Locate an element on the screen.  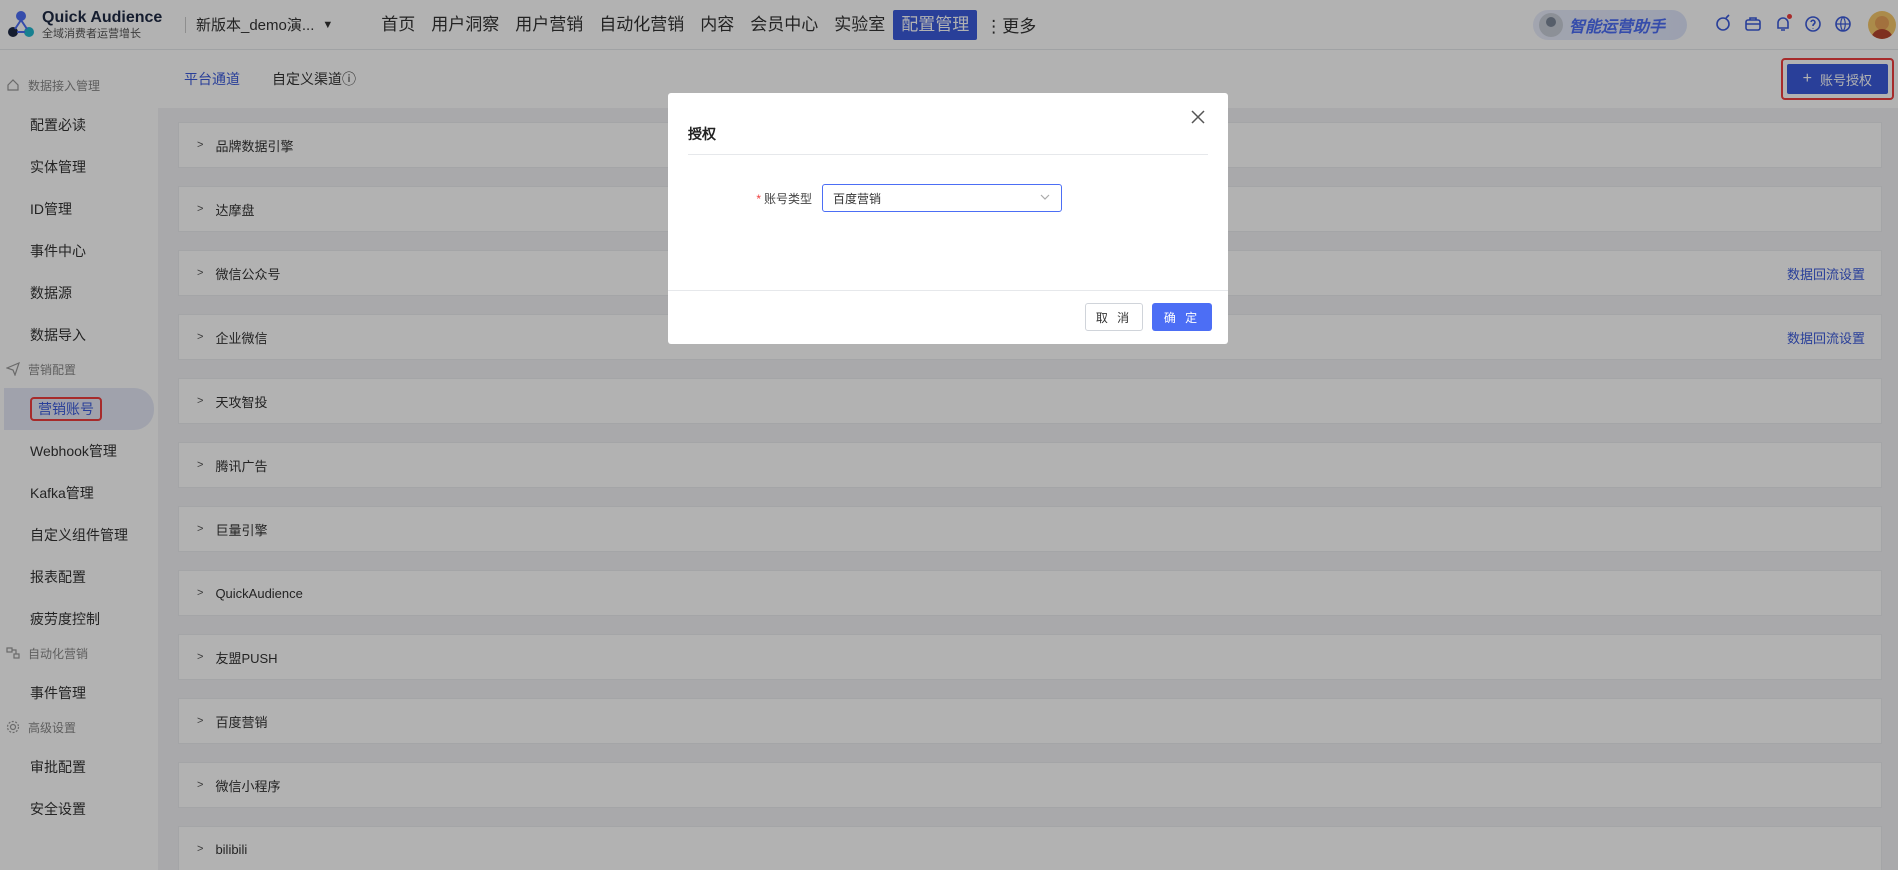
account-type-row: * 账号类型 百度营销 is located at coordinates (907, 198).